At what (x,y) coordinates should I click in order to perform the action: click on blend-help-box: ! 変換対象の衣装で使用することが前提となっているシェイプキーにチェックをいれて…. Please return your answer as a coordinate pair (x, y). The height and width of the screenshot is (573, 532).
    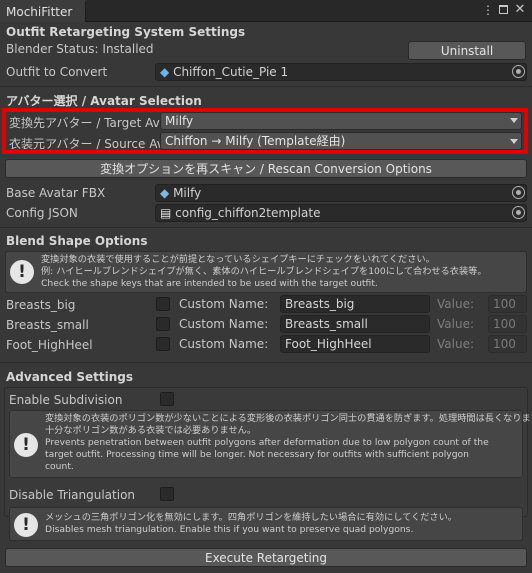
    Looking at the image, I should click on (266, 272).